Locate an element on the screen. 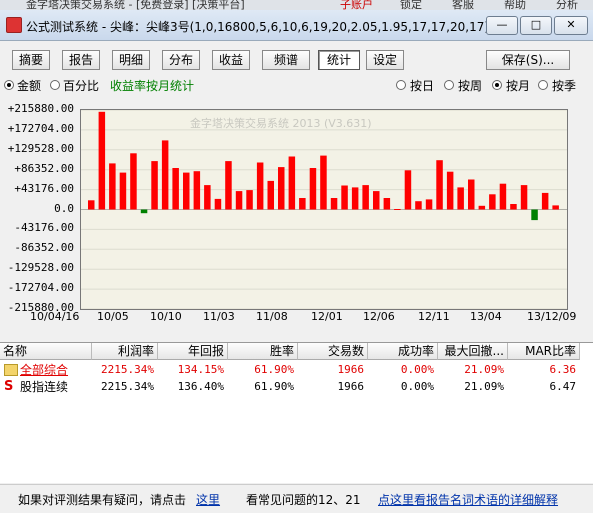 Image resolution: width=593 pixels, height=513 pixels. tab-statistics: 统计 is located at coordinates (339, 60).